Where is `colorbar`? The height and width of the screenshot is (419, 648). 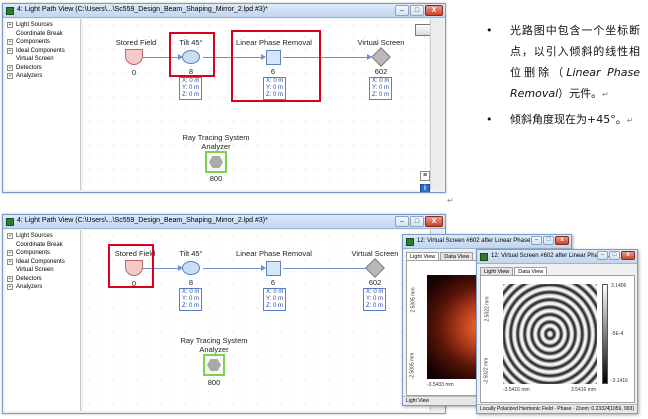 colorbar is located at coordinates (605, 334).